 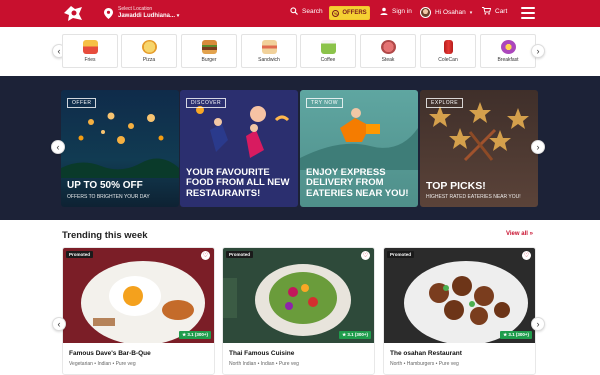 I want to click on category-breakfast: Breakfast, so click(x=508, y=51).